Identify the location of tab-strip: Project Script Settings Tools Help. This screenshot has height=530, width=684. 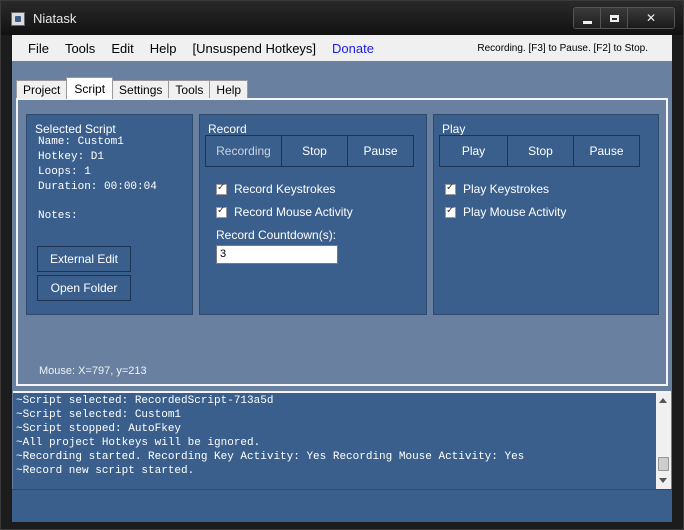
(132, 88).